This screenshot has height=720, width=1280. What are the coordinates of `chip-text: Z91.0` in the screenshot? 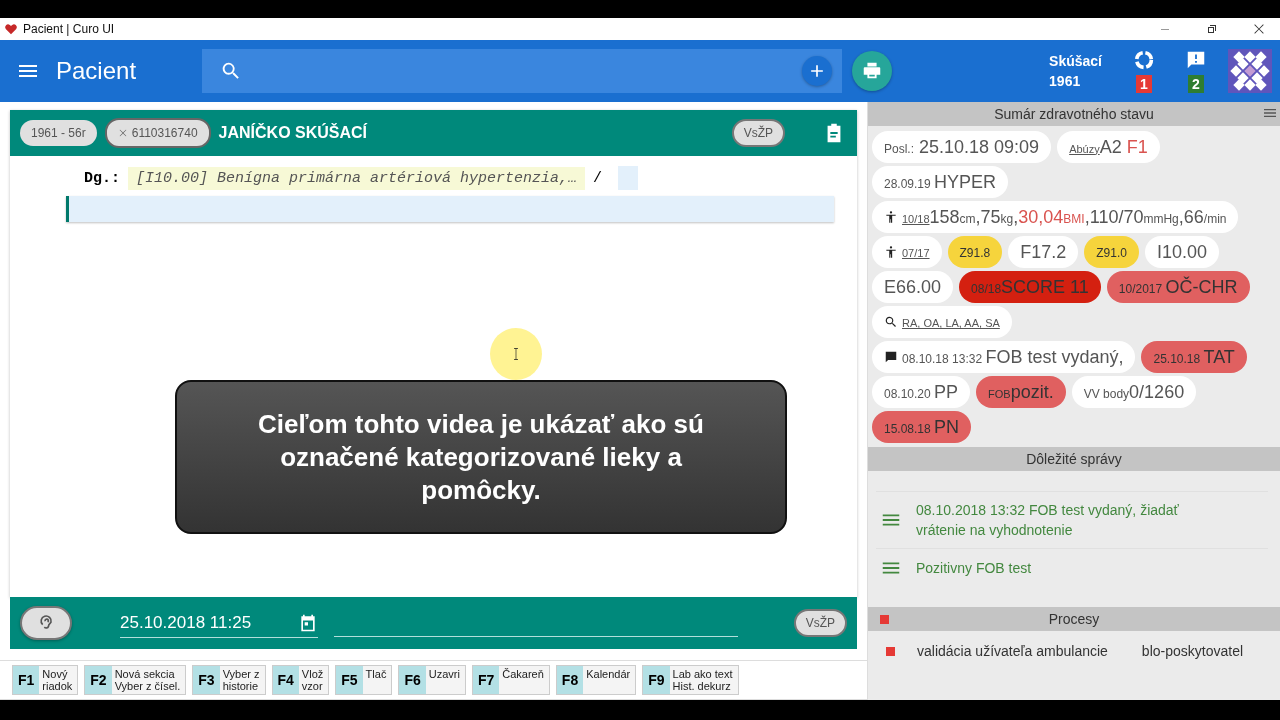 It's located at (1111, 253).